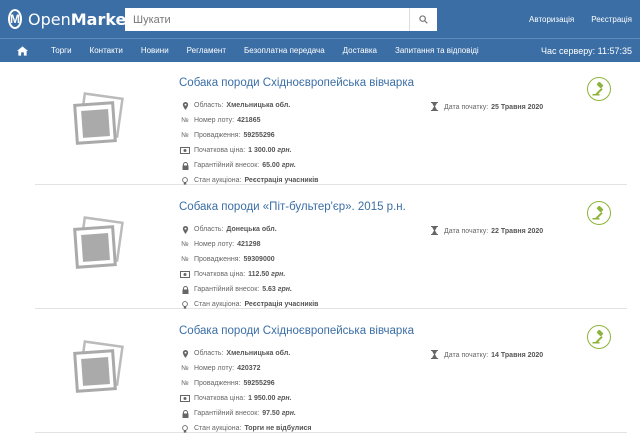 This screenshot has height=442, width=640. What do you see at coordinates (611, 19) in the screenshot?
I see `register-link: Реєстрація` at bounding box center [611, 19].